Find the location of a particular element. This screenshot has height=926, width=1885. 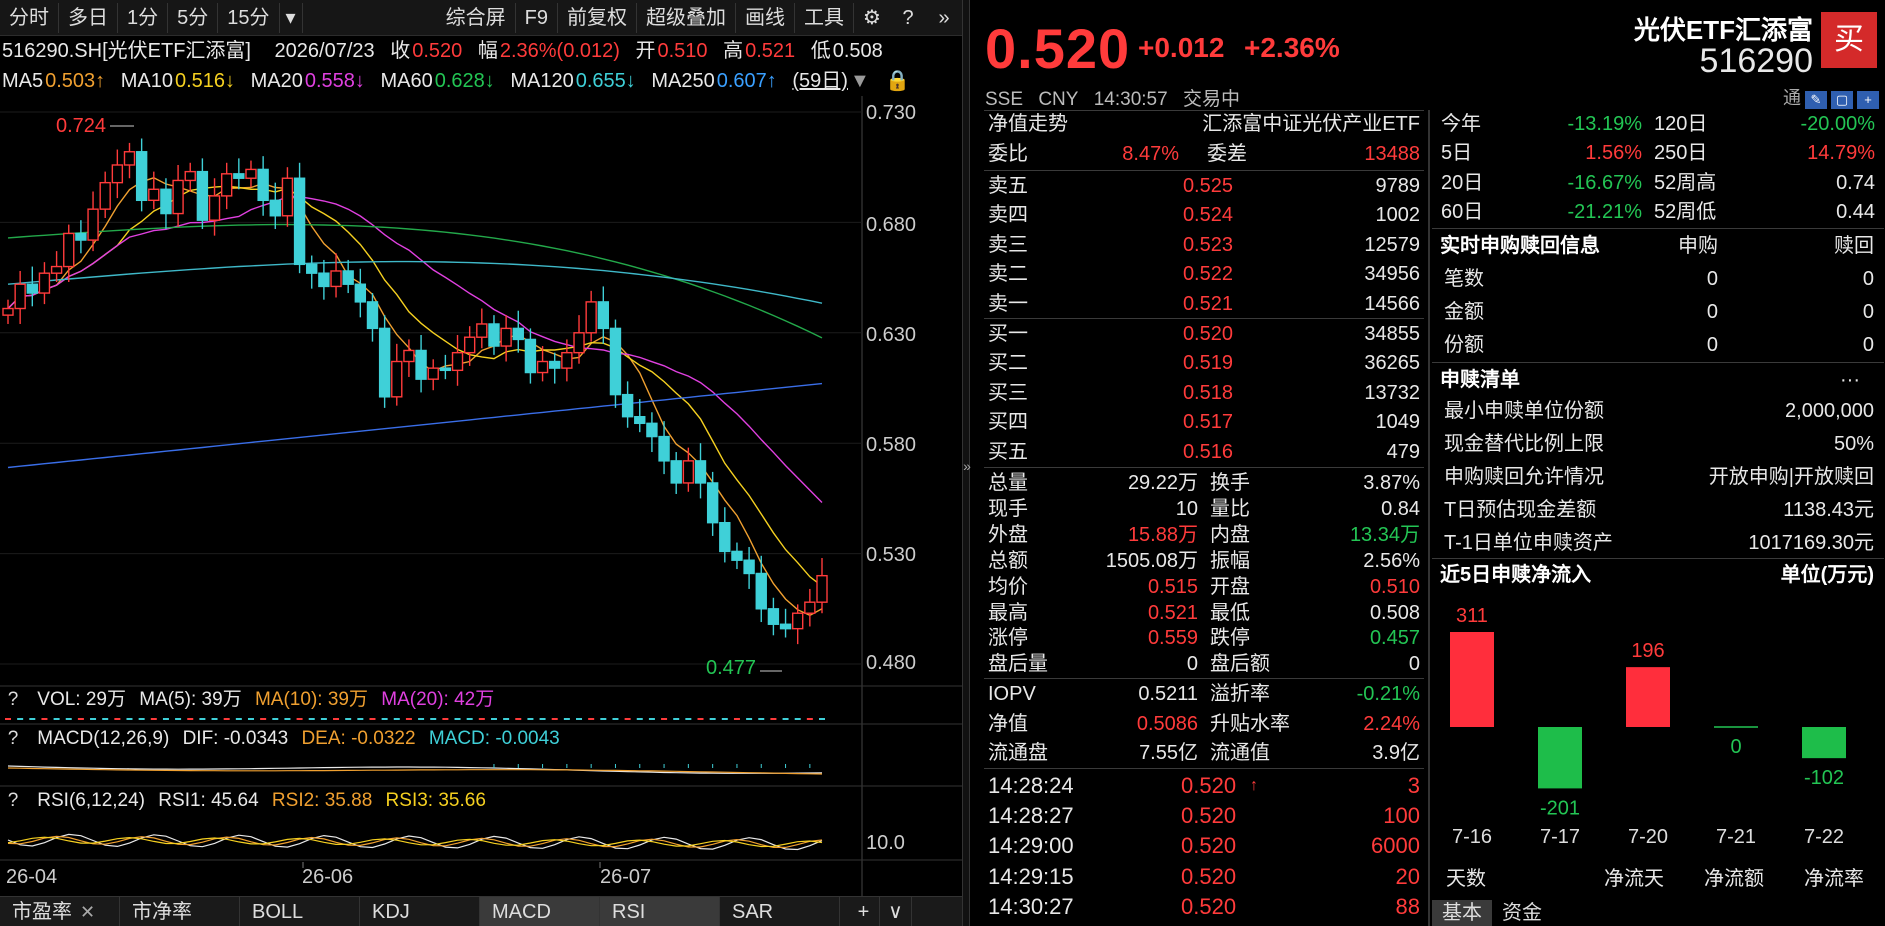

tab-rsi: RSI is located at coordinates (660, 911).